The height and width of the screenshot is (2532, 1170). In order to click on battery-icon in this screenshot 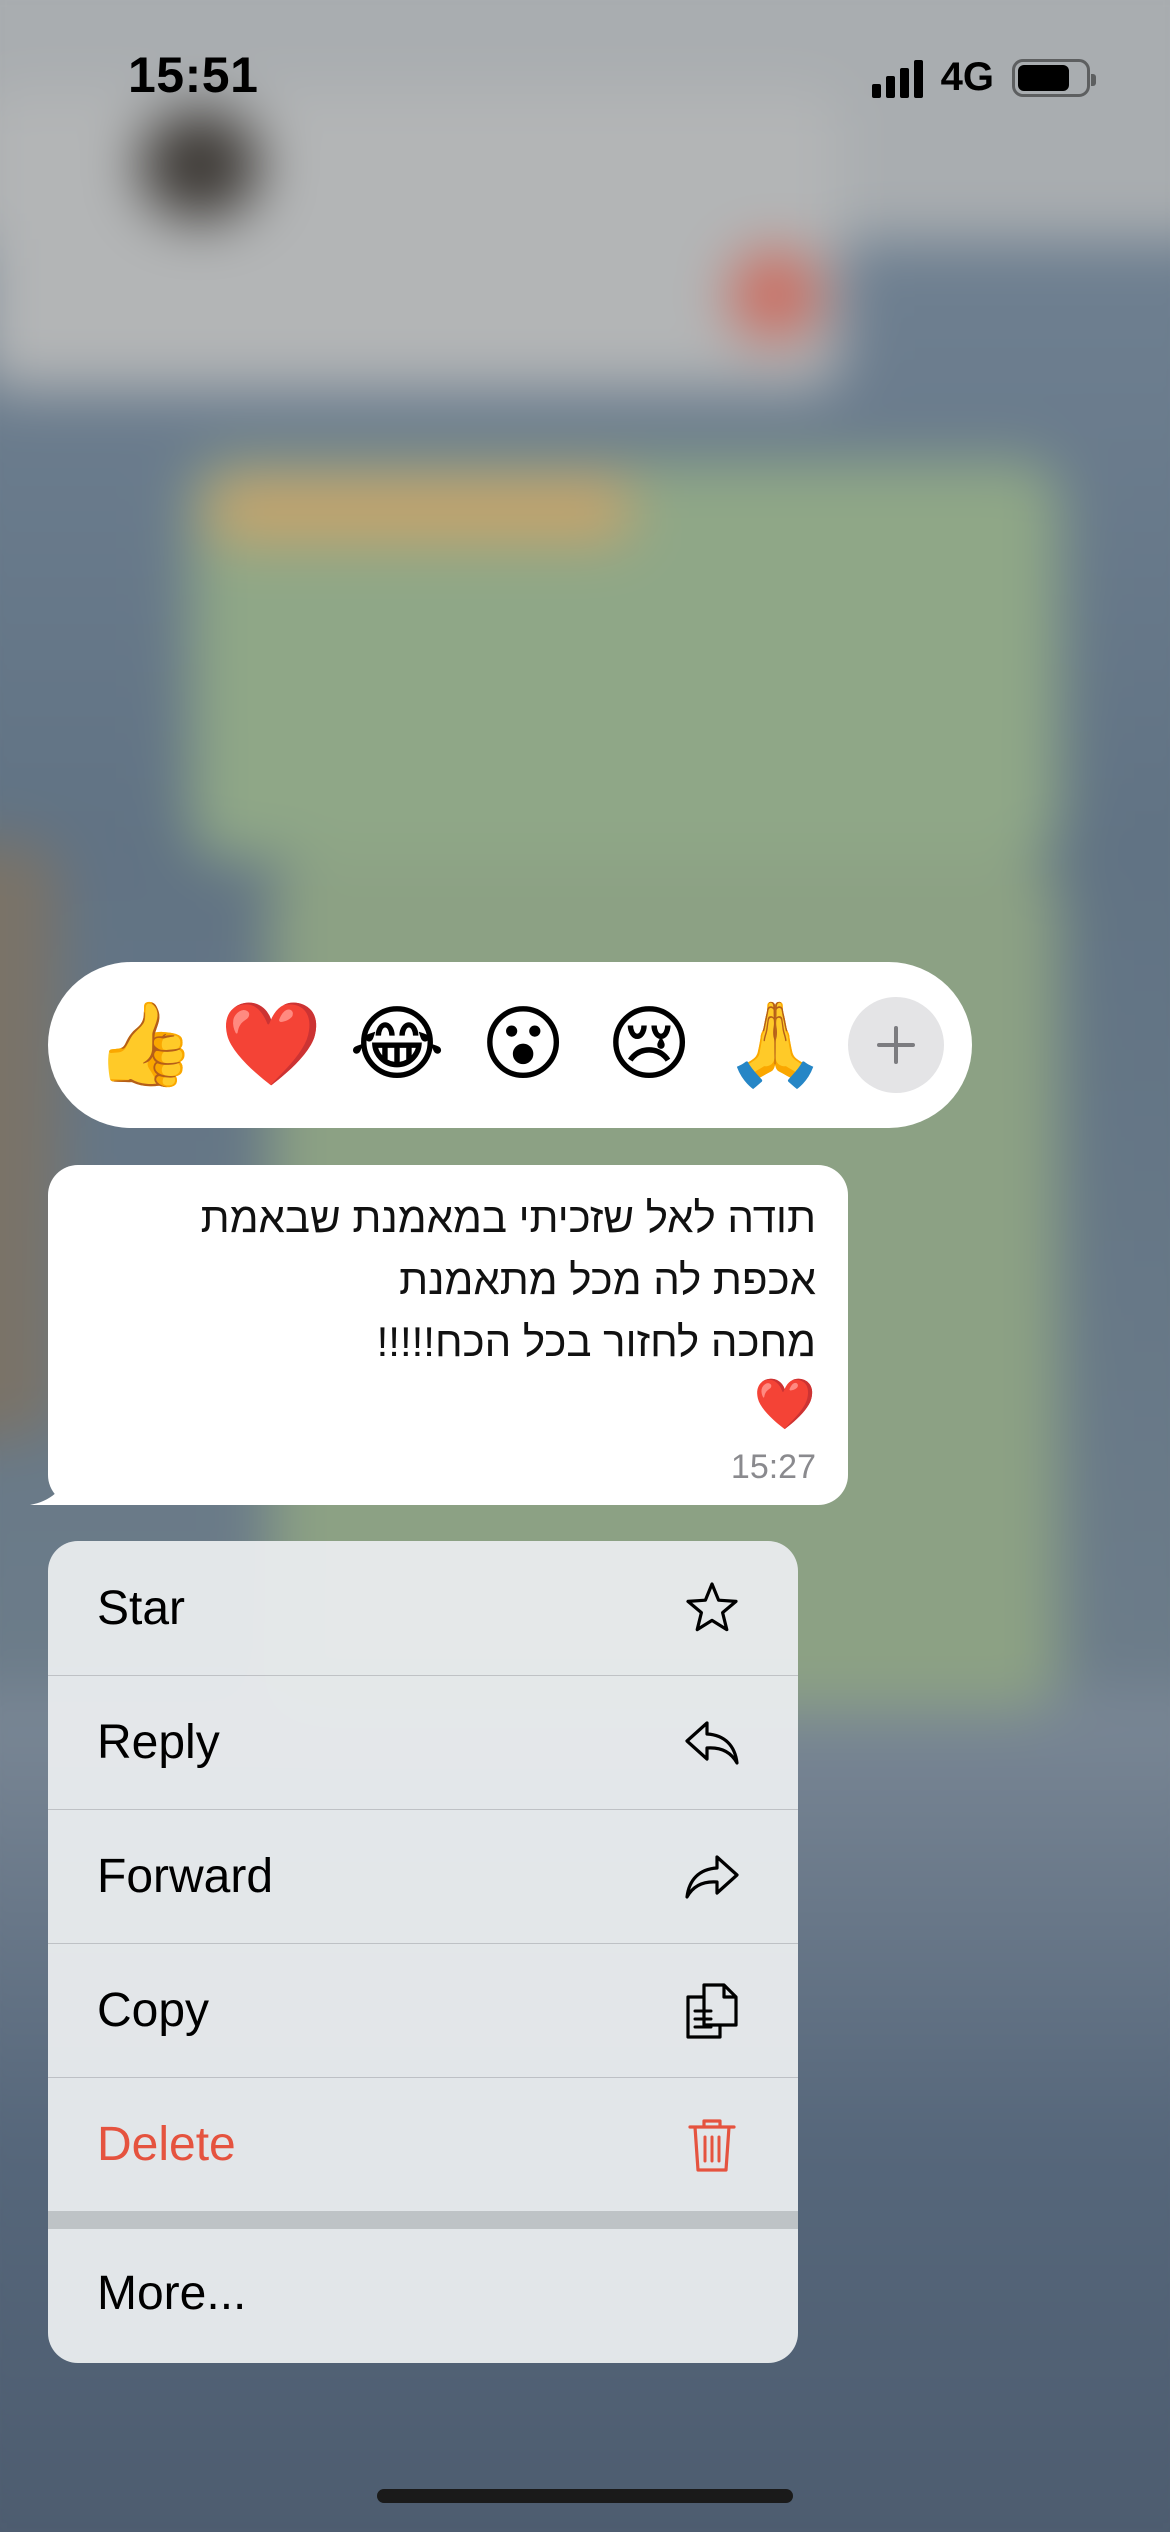, I will do `click(1054, 77)`.